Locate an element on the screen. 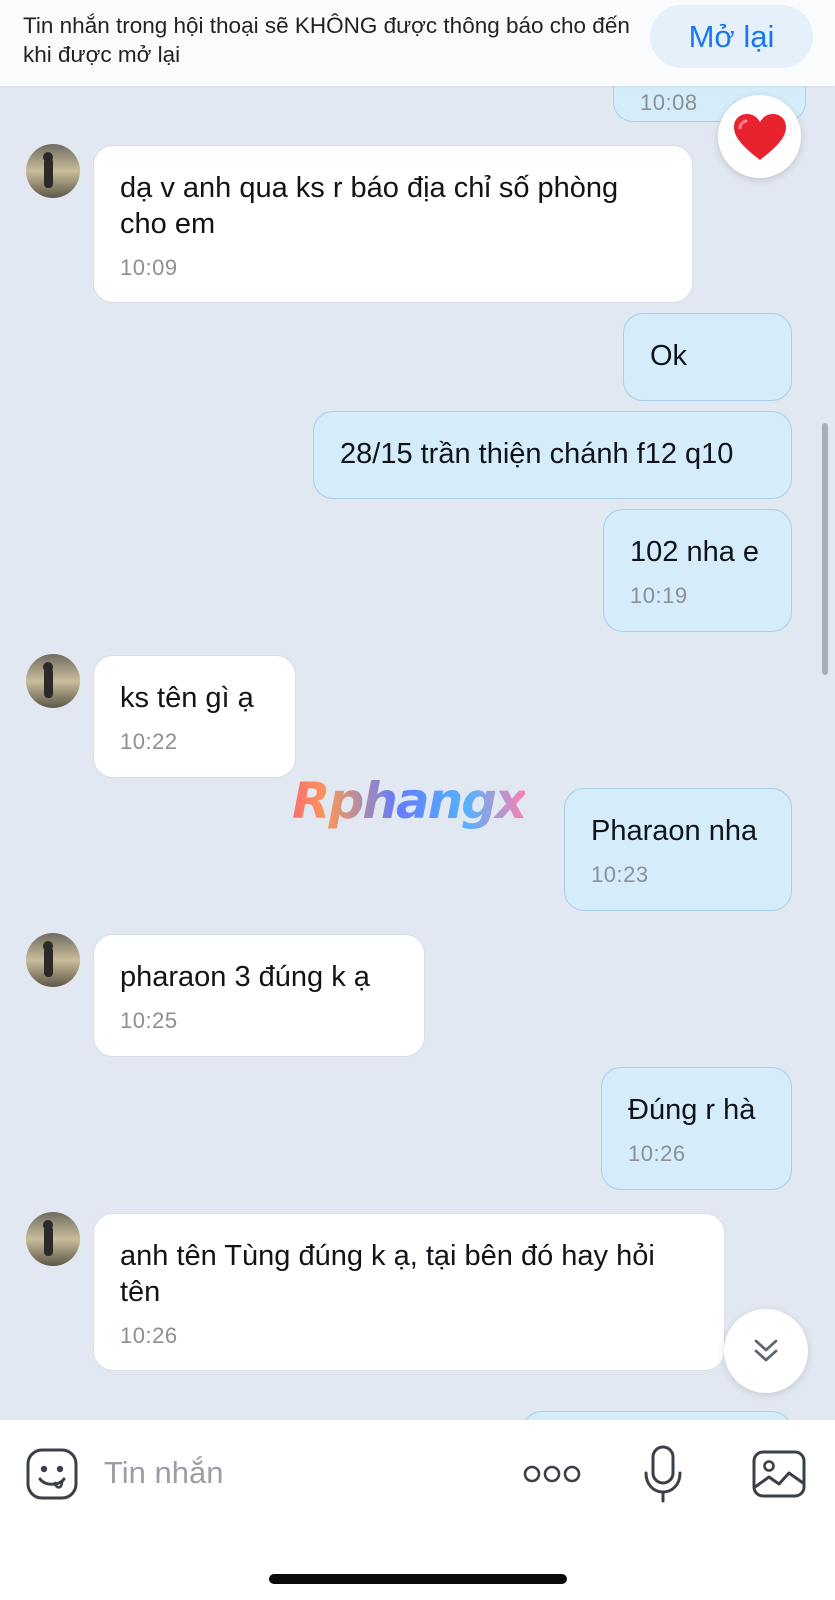 The image size is (835, 1600). more-icon is located at coordinates (552, 1474).